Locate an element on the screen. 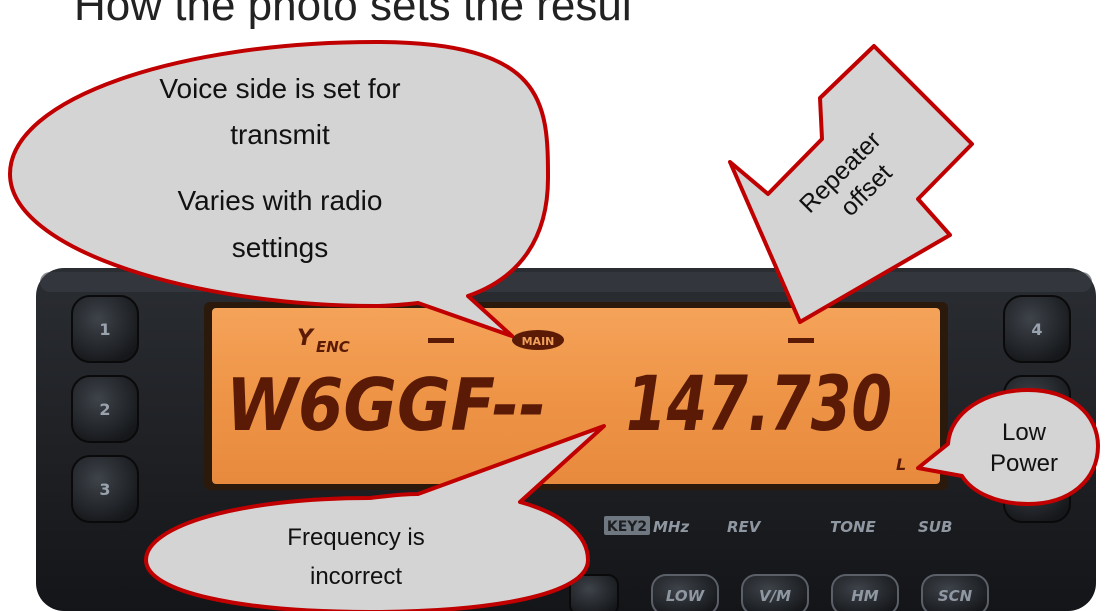 The image size is (1118, 611). left-key-3: 3 is located at coordinates (105, 489).